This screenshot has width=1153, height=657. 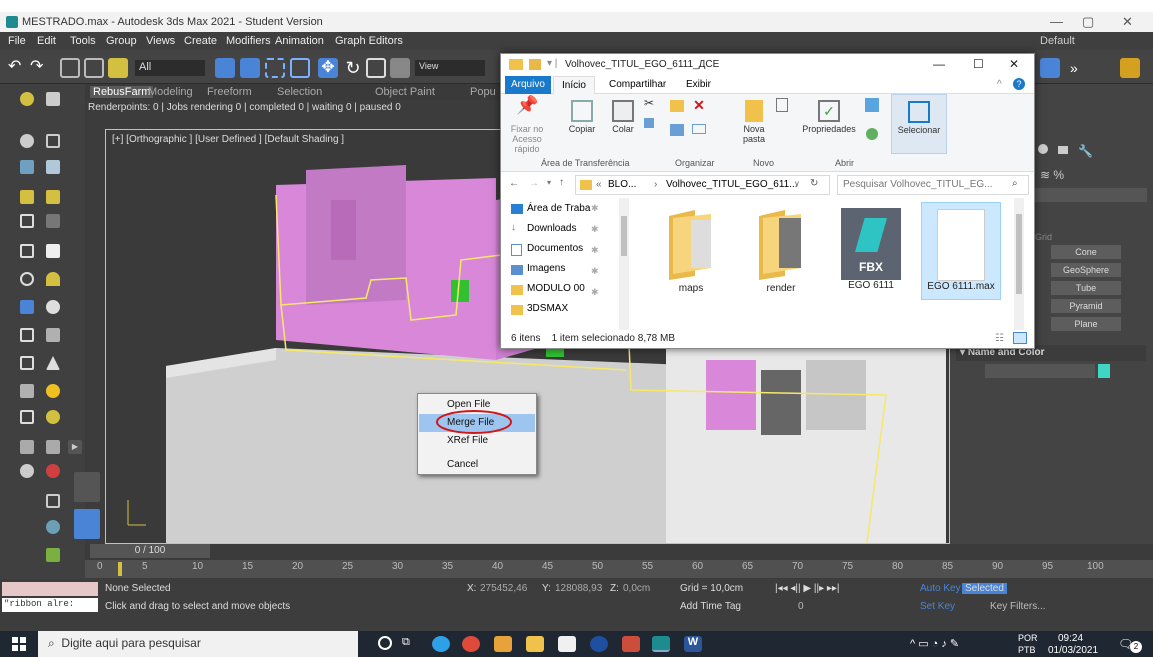 I want to click on start-icon, so click(x=19, y=644).